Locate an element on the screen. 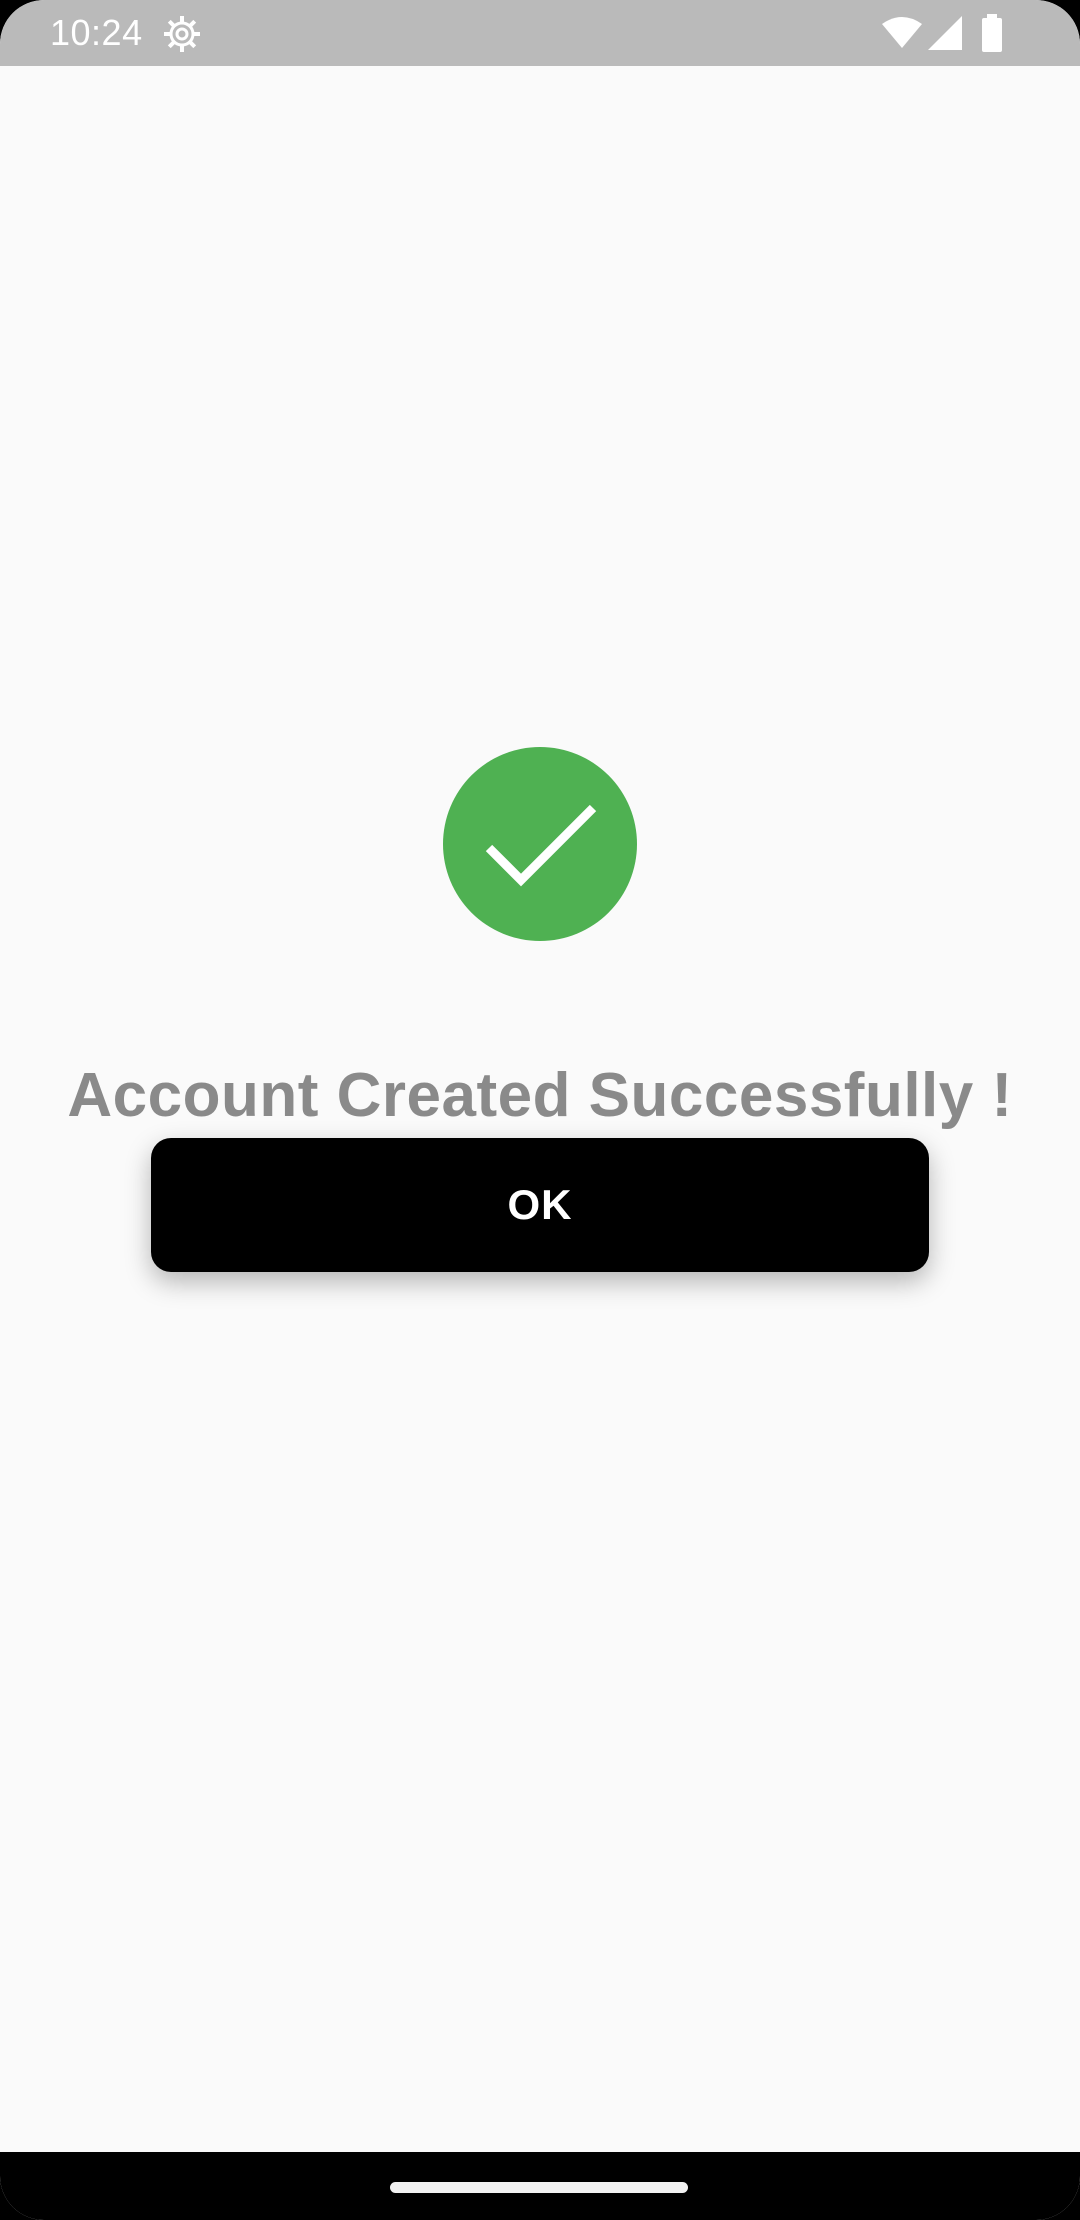  success-title: Account Created Successfully ! is located at coordinates (540, 1095).